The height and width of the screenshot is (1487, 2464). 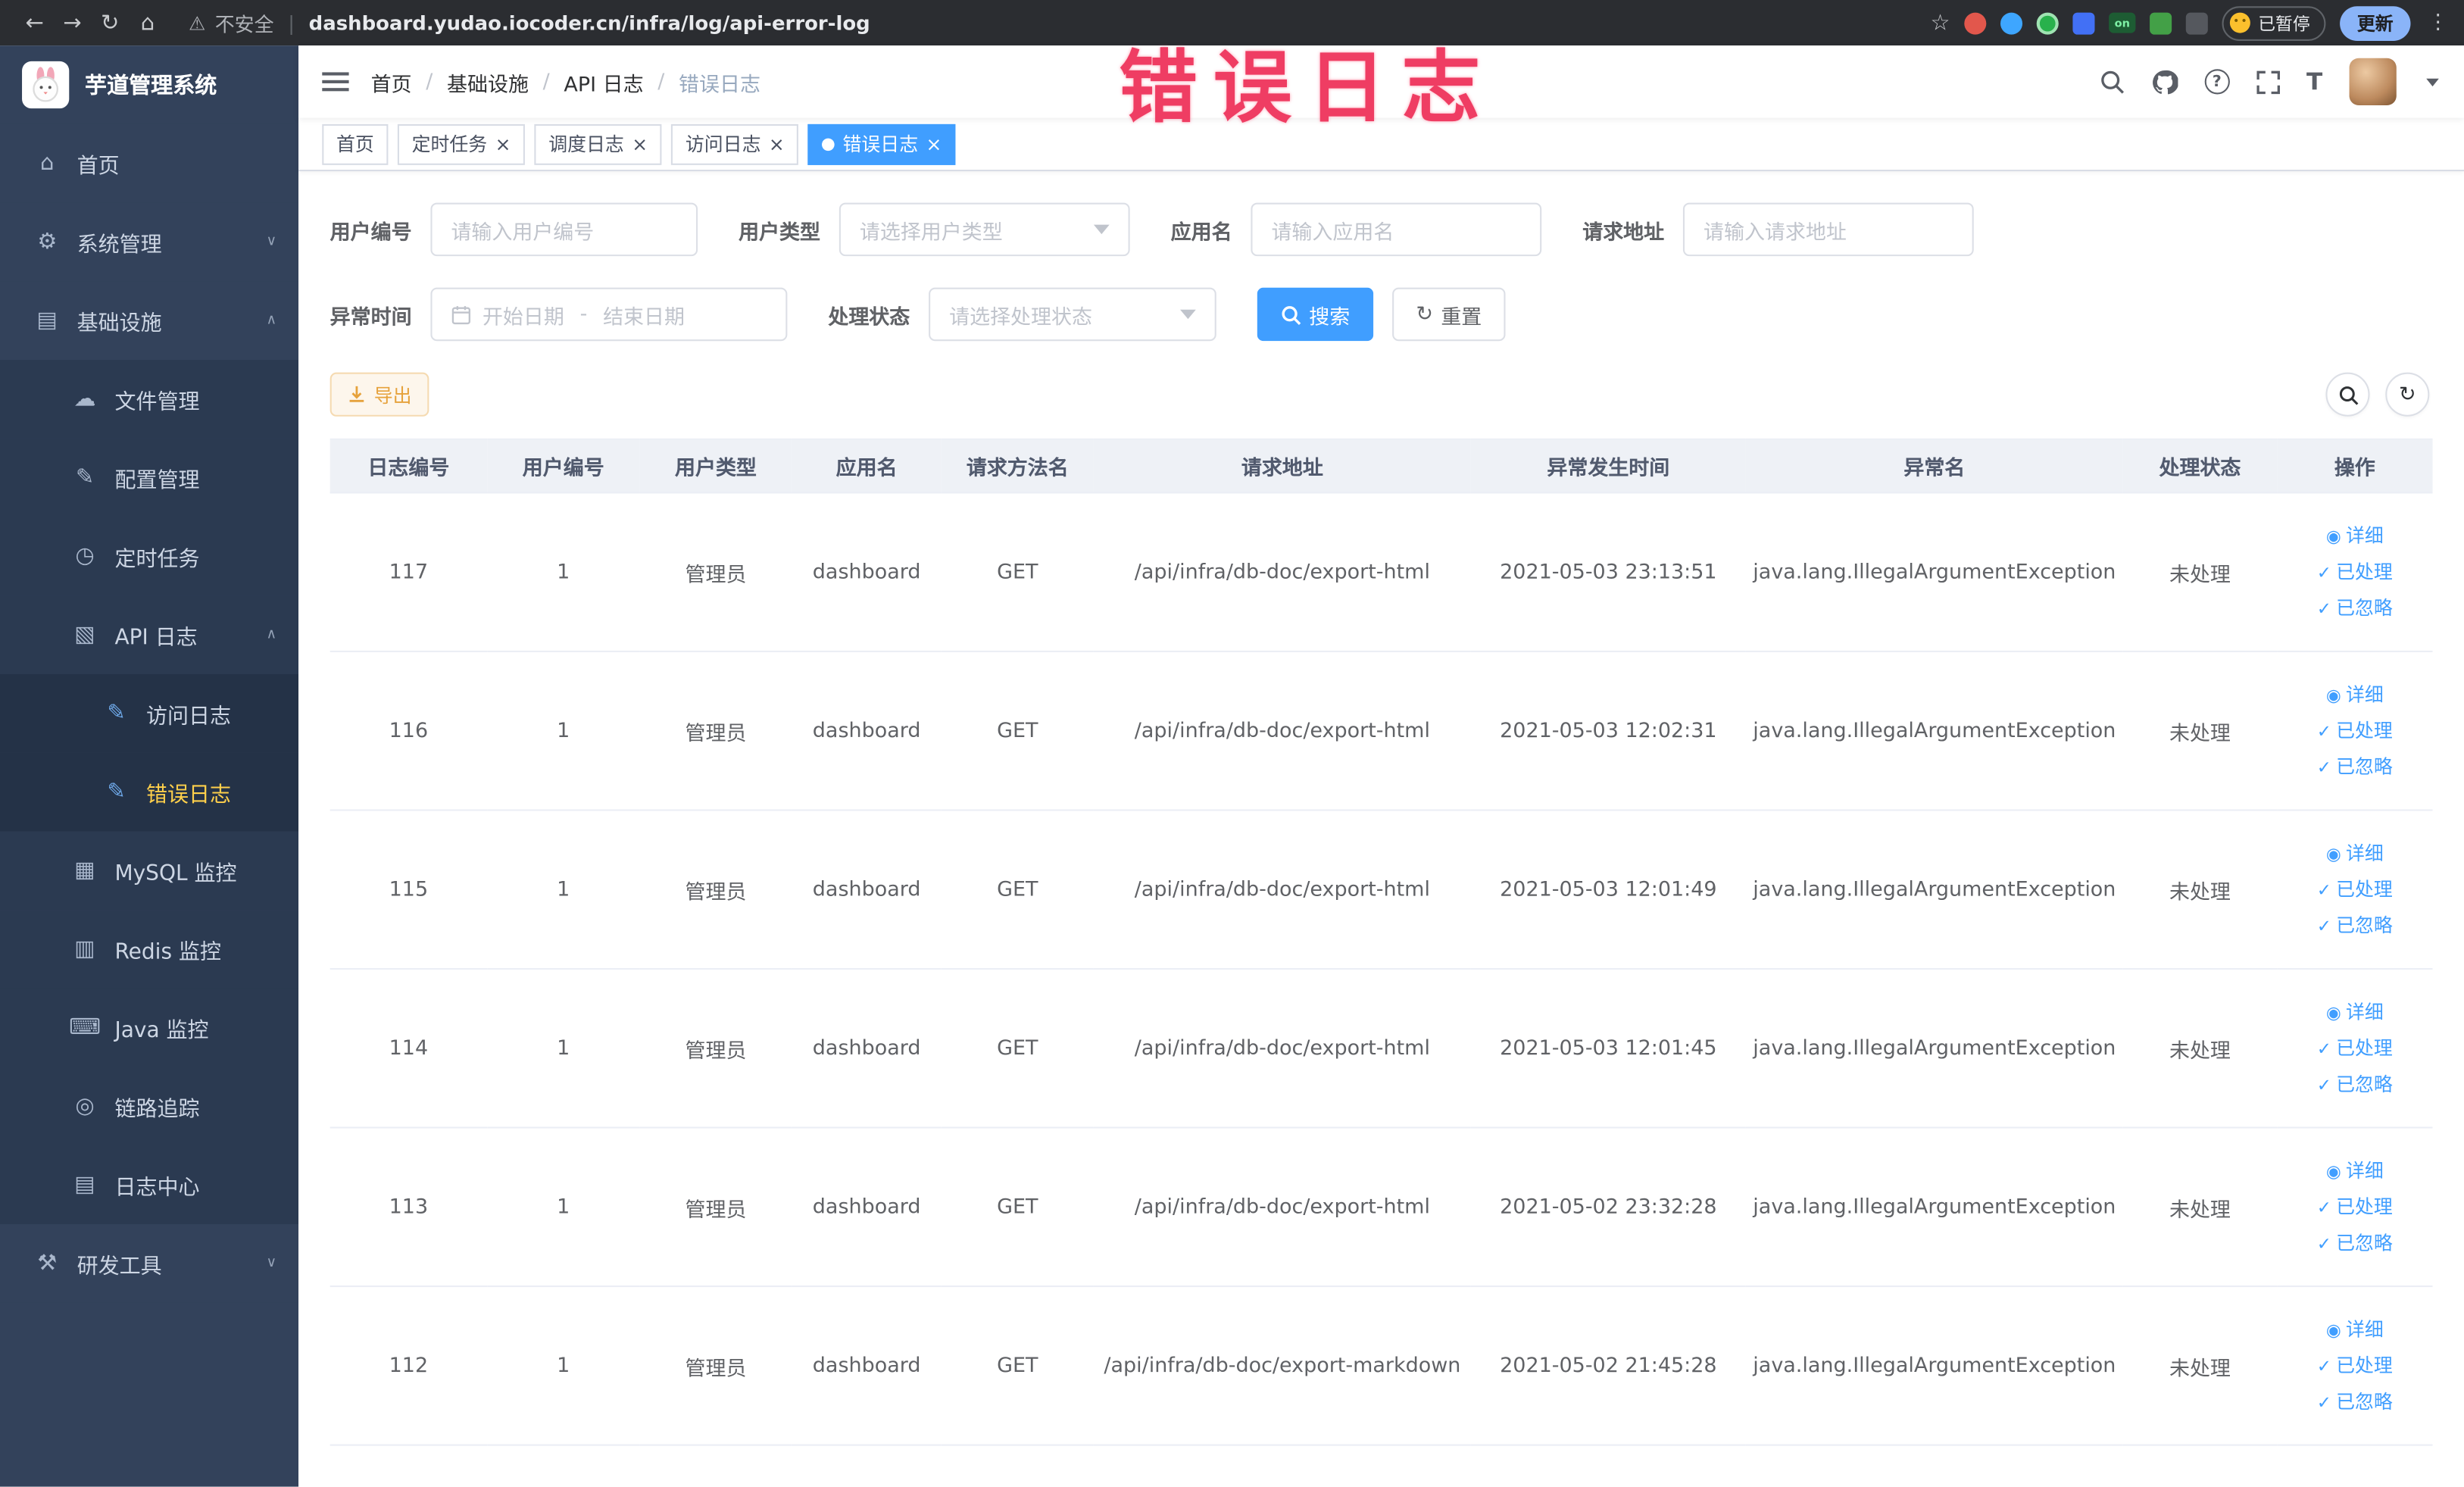 I want to click on tab-label: 定时任务, so click(x=449, y=144).